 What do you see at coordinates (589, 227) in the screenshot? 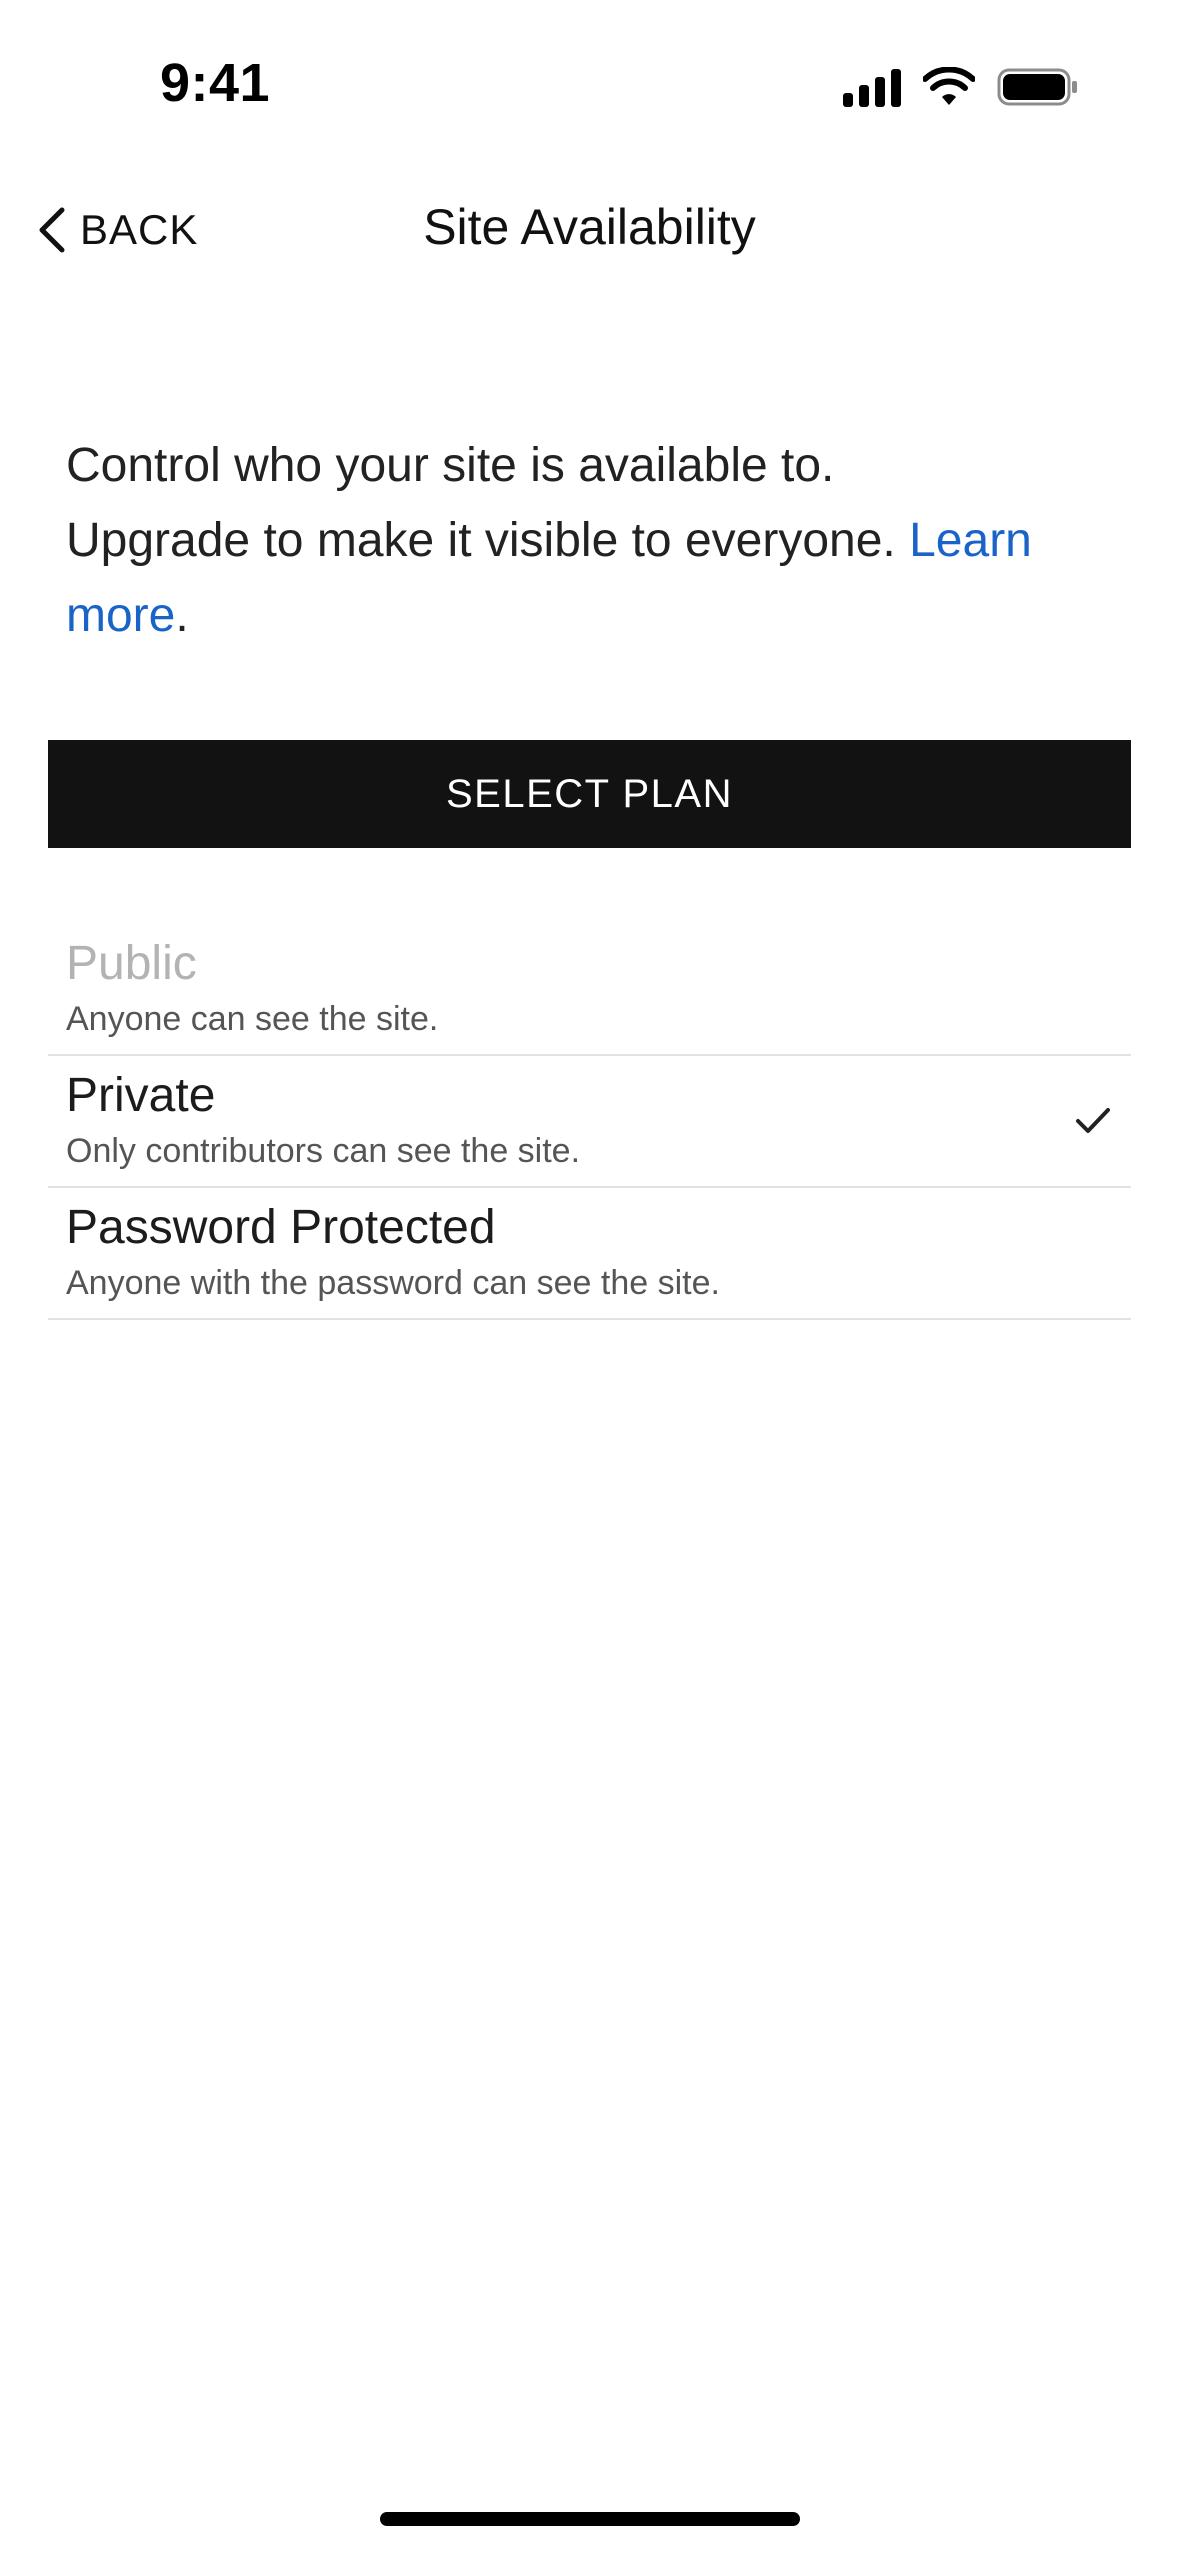
I see `page-title: Site Availability` at bounding box center [589, 227].